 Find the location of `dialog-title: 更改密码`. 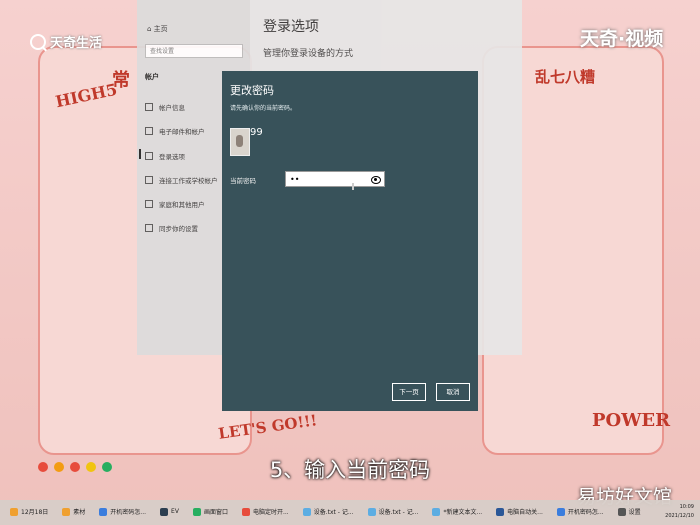

dialog-title: 更改密码 is located at coordinates (252, 90).